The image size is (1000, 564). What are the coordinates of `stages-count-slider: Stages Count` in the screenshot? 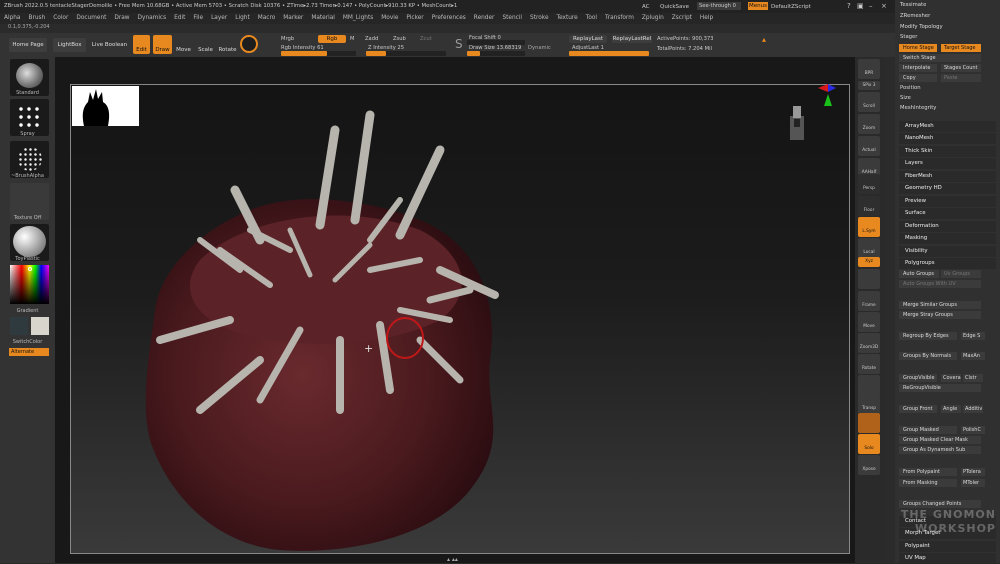 It's located at (961, 68).